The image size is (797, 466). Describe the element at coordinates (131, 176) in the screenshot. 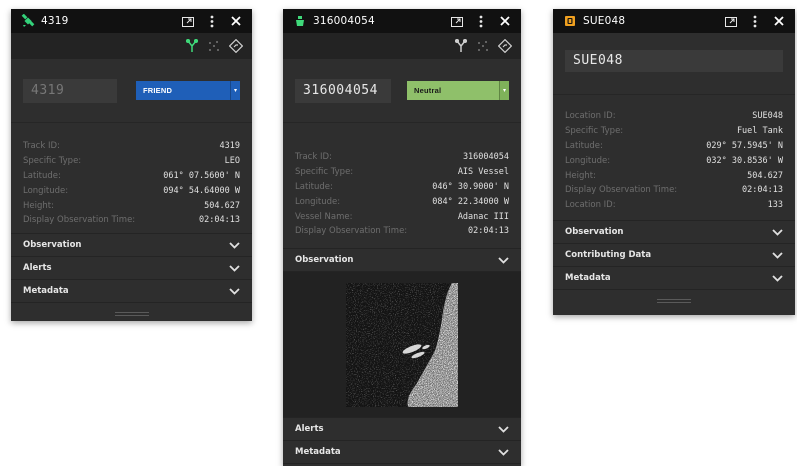

I see `field-row: Latitude: 061° 07.5600' N` at that location.